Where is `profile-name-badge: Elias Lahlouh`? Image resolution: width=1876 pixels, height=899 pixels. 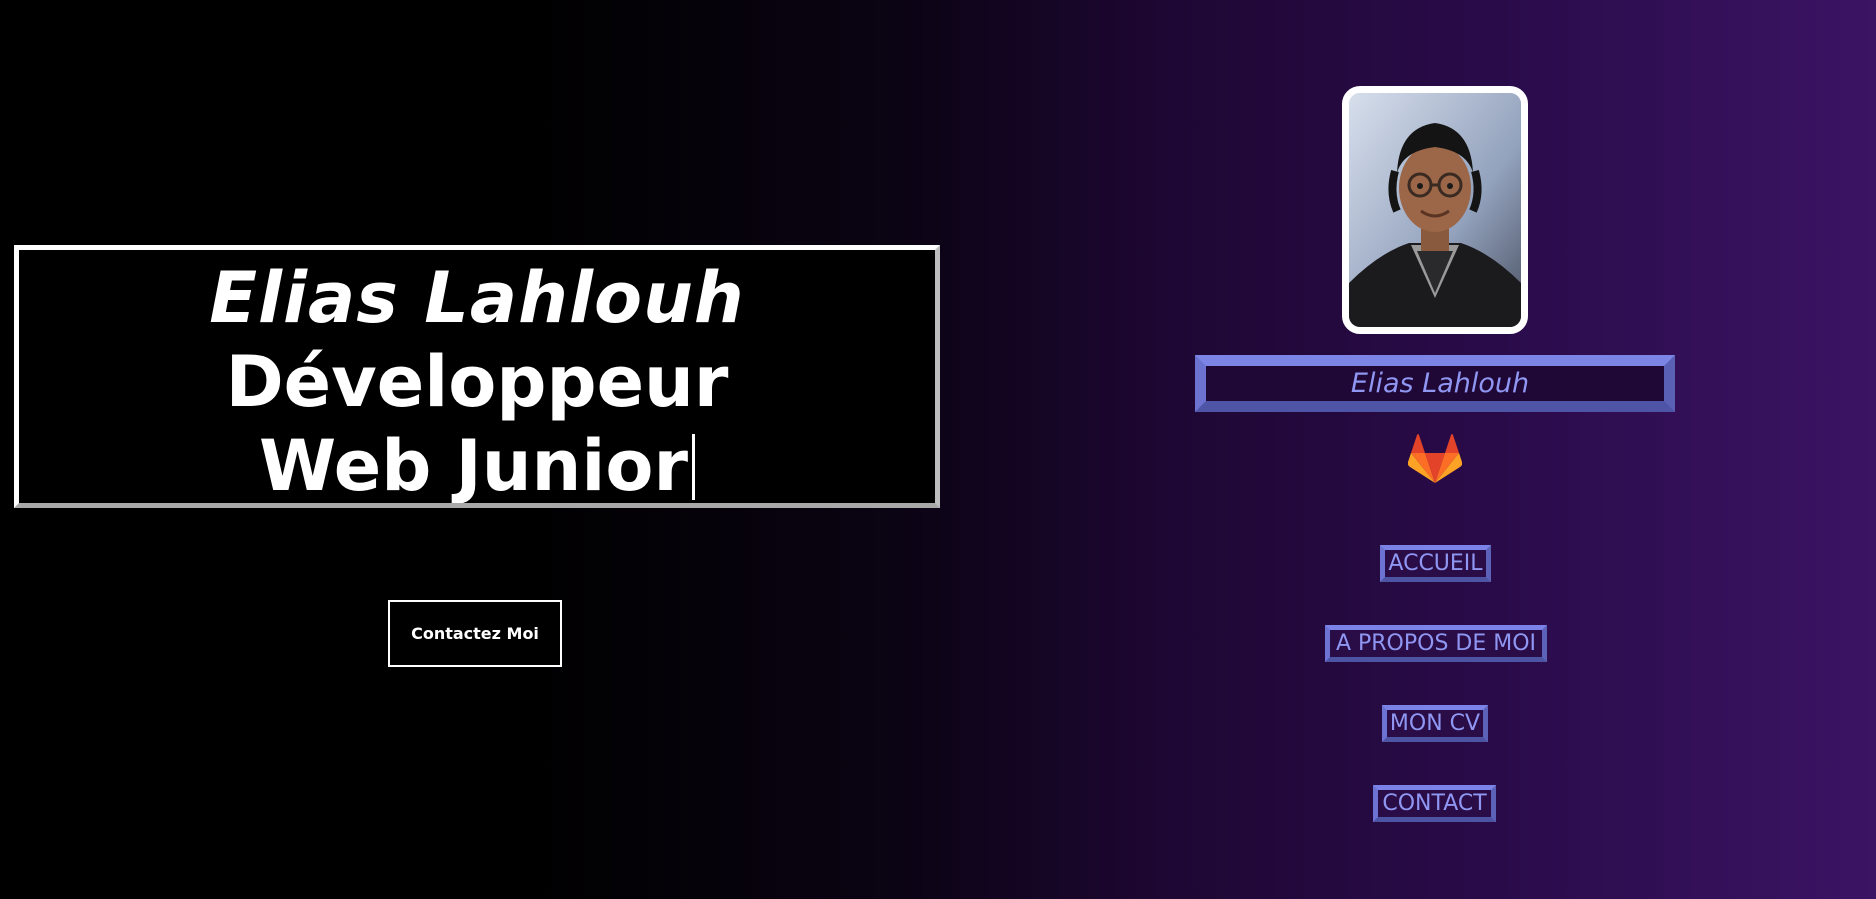
profile-name-badge: Elias Lahlouh is located at coordinates (1435, 383).